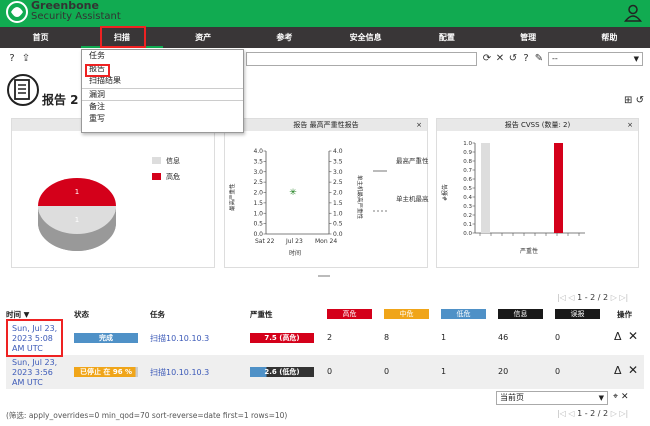 The height and width of the screenshot is (426, 650). I want to click on add-dashboard-icon: ⊞, so click(628, 100).